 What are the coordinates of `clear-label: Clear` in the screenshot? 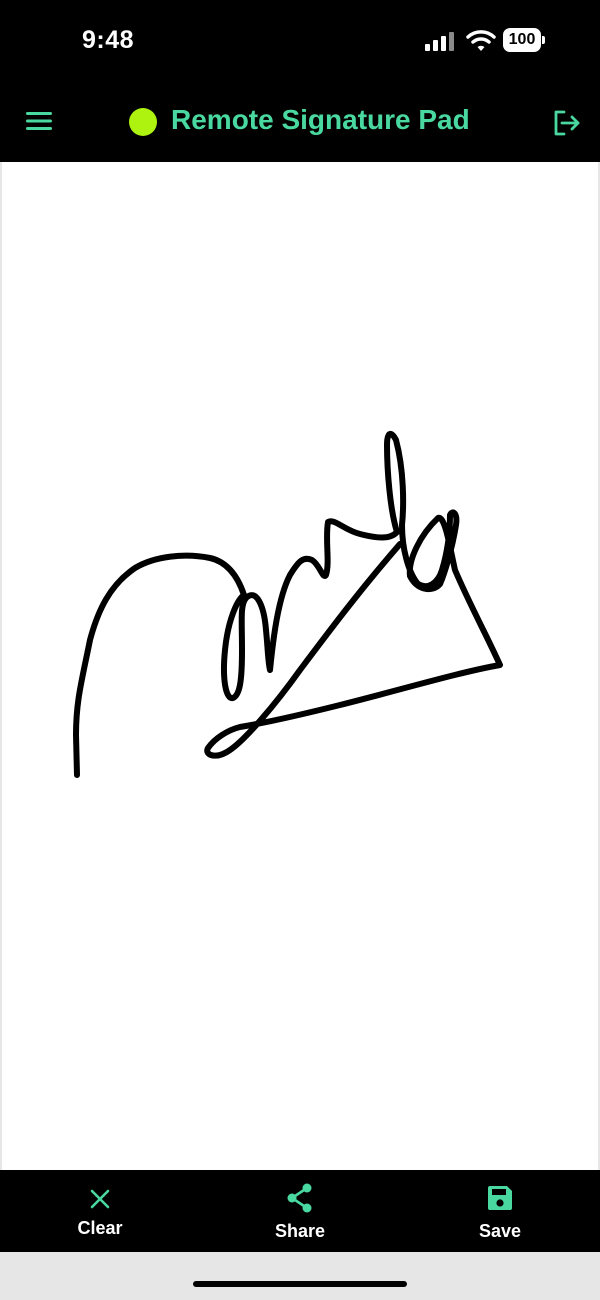 It's located at (100, 1228).